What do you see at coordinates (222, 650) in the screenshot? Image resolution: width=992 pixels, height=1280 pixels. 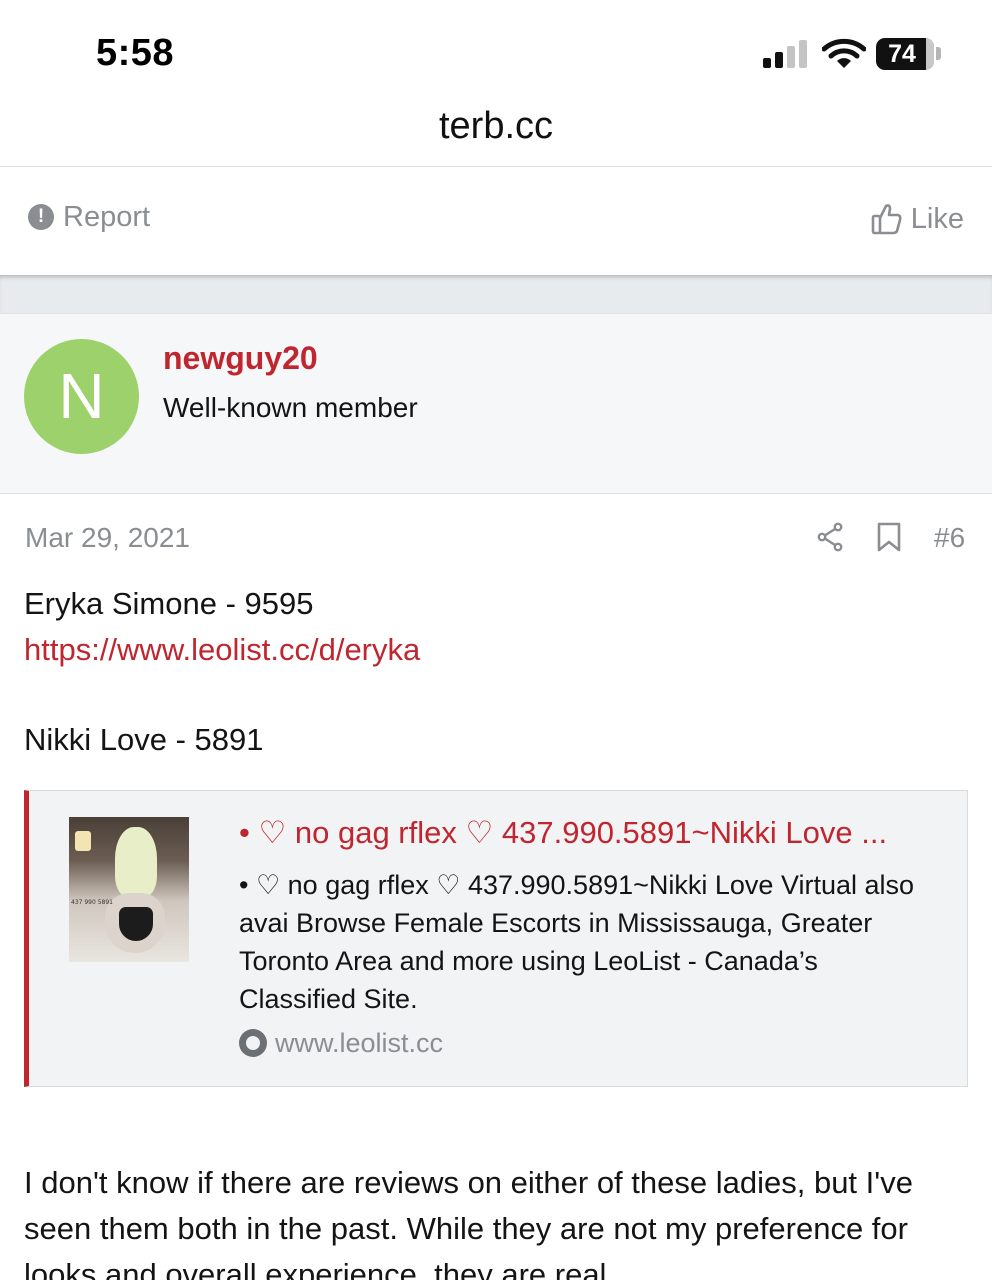 I see `post-link: https://www.leolist.cc/d/eryka` at bounding box center [222, 650].